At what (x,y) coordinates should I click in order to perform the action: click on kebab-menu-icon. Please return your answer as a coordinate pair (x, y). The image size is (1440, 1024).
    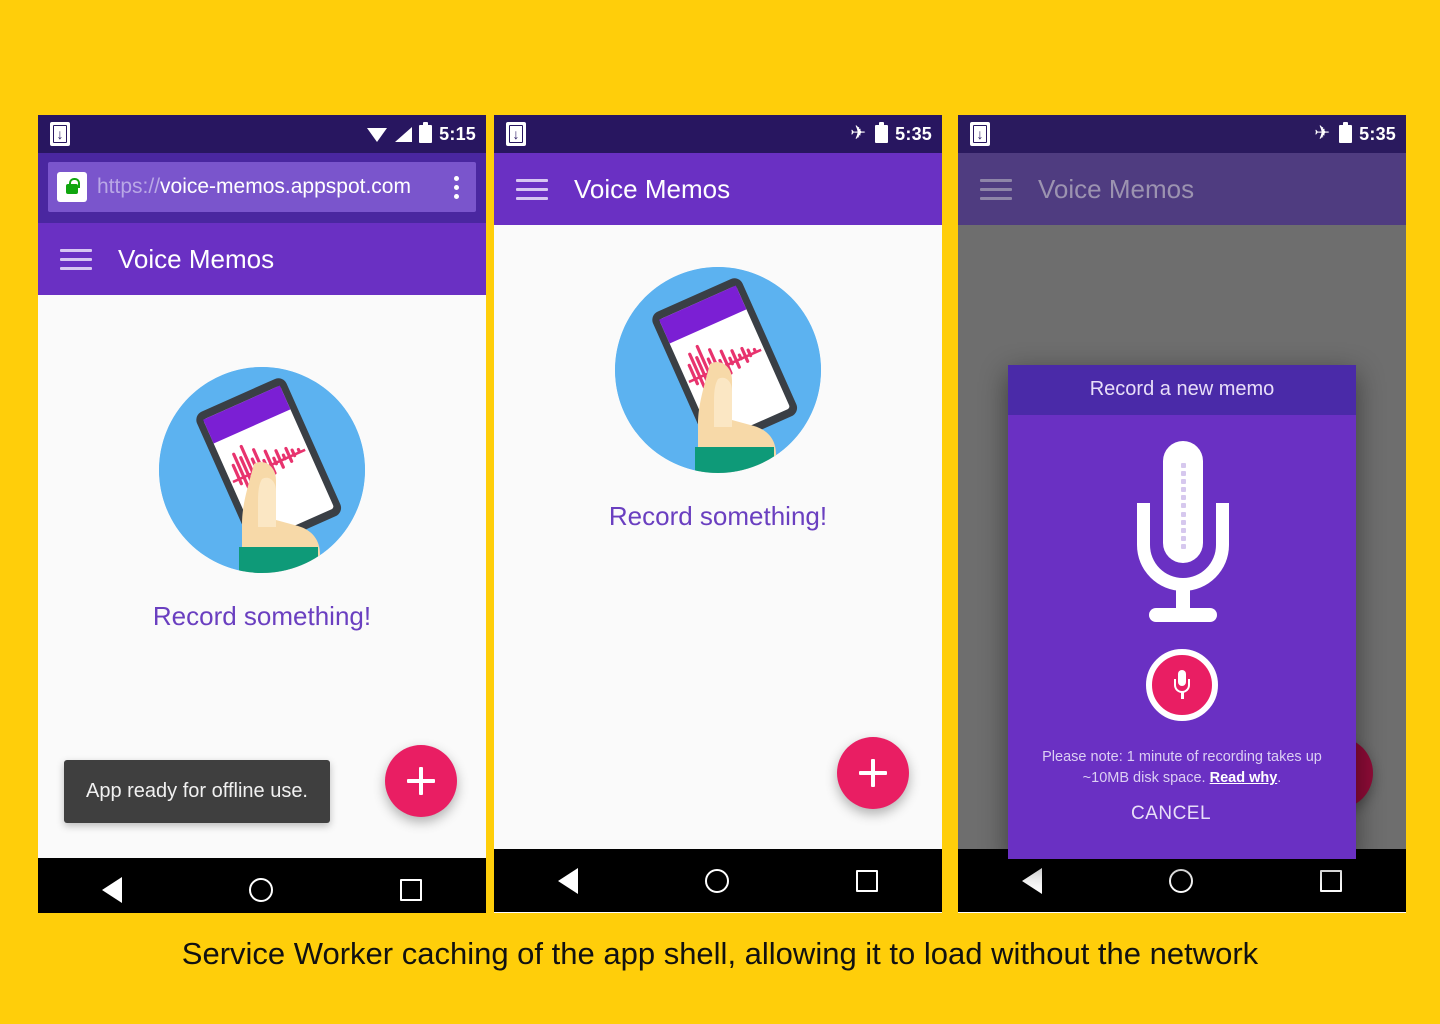
    Looking at the image, I should click on (456, 187).